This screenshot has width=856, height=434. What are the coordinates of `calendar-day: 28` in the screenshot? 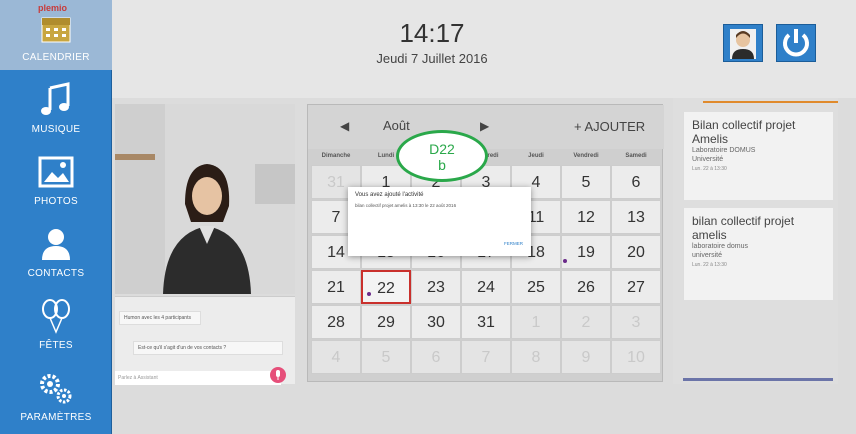 It's located at (336, 322).